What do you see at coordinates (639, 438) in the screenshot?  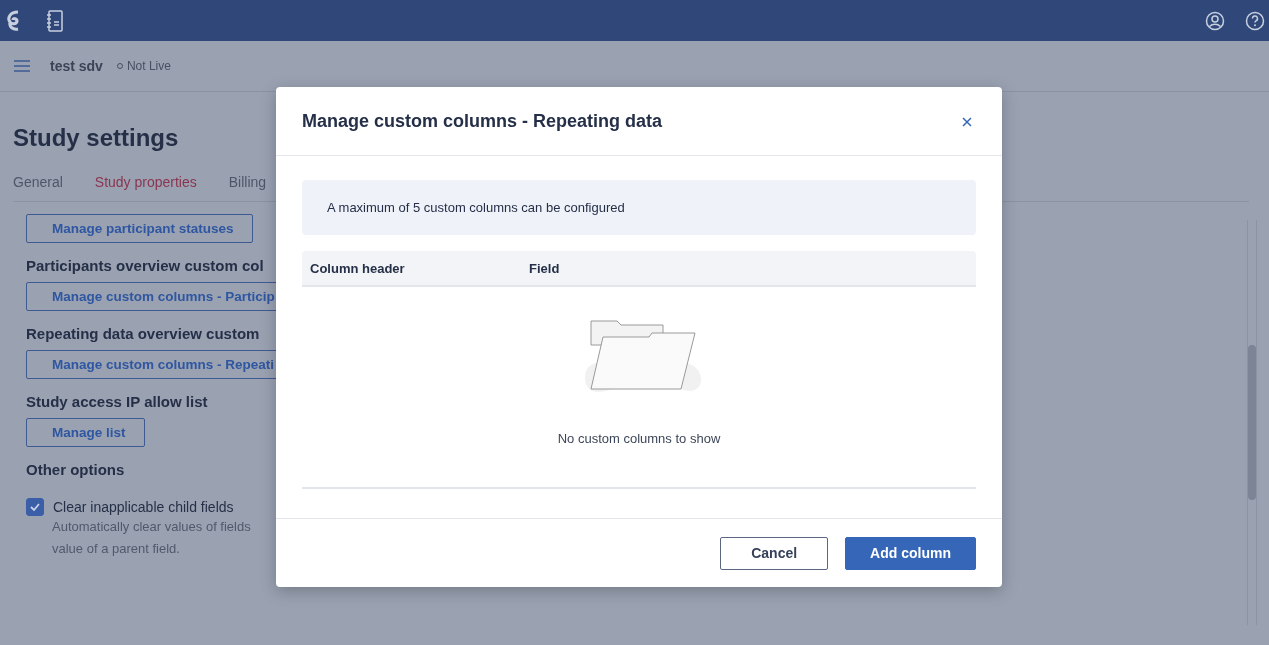 I see `empty-state-text: No custom columns to show` at bounding box center [639, 438].